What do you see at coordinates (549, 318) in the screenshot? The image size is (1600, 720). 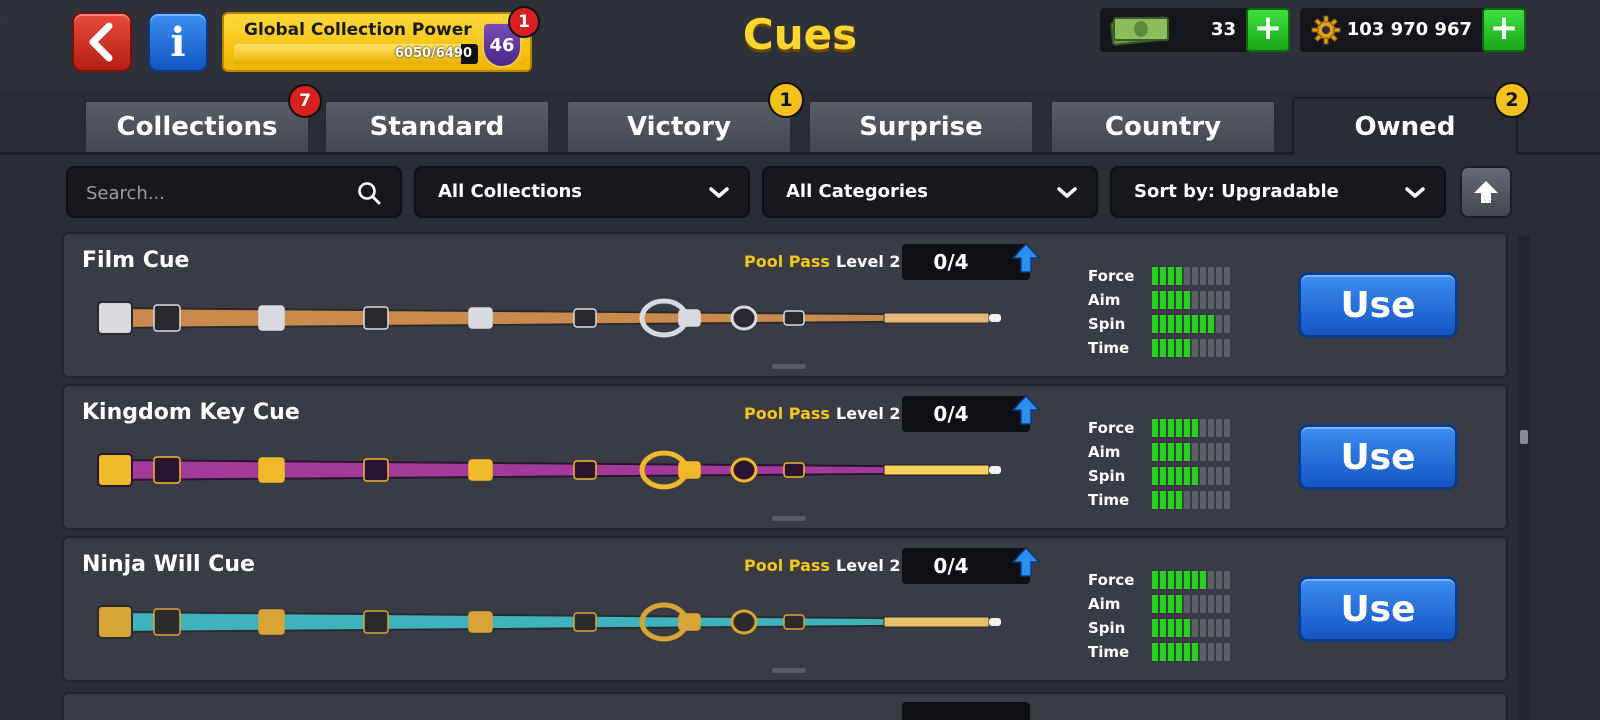 I see `cue-image` at bounding box center [549, 318].